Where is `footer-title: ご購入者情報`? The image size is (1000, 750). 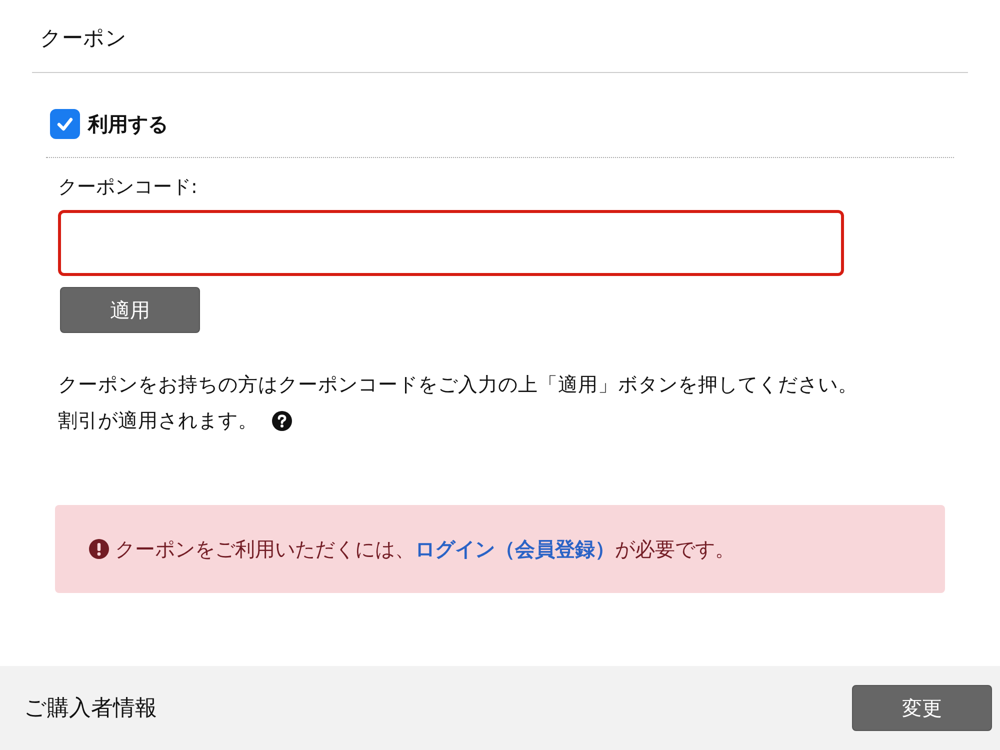 footer-title: ご購入者情報 is located at coordinates (90, 709).